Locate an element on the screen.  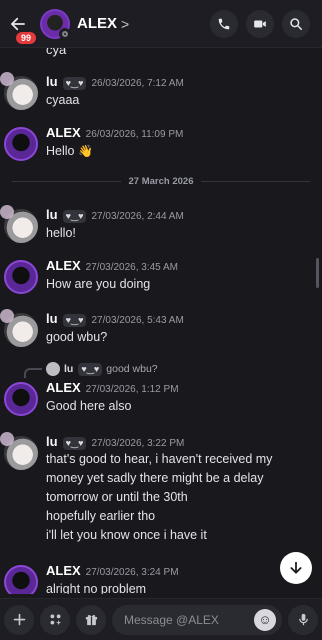
gift-icon is located at coordinates (91, 620).